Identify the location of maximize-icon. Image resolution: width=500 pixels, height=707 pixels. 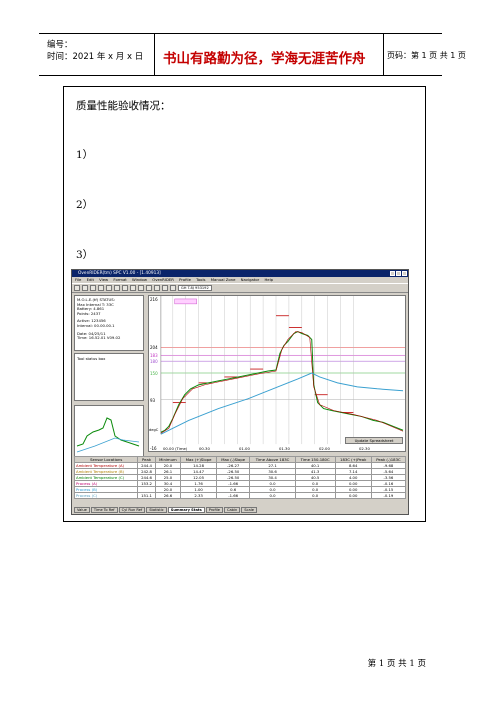
(398, 273).